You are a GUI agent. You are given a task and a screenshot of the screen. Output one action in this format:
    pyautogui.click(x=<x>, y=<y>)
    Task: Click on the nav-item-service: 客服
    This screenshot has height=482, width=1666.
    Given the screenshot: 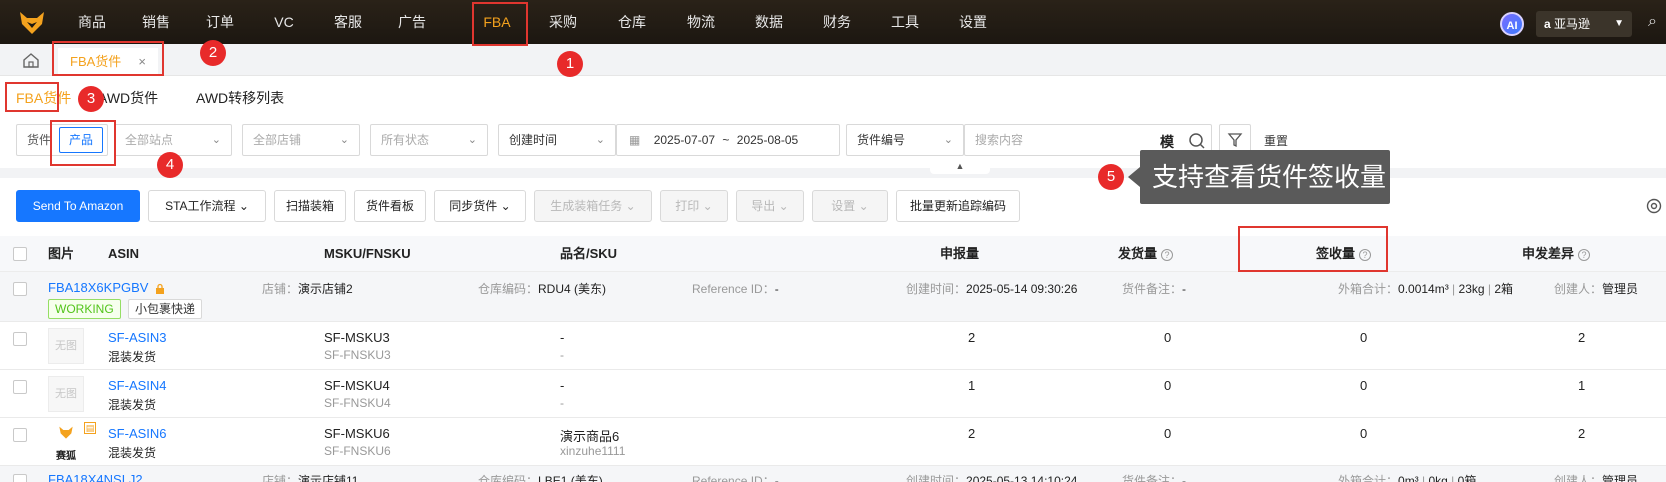 What is the action you would take?
    pyautogui.click(x=348, y=22)
    